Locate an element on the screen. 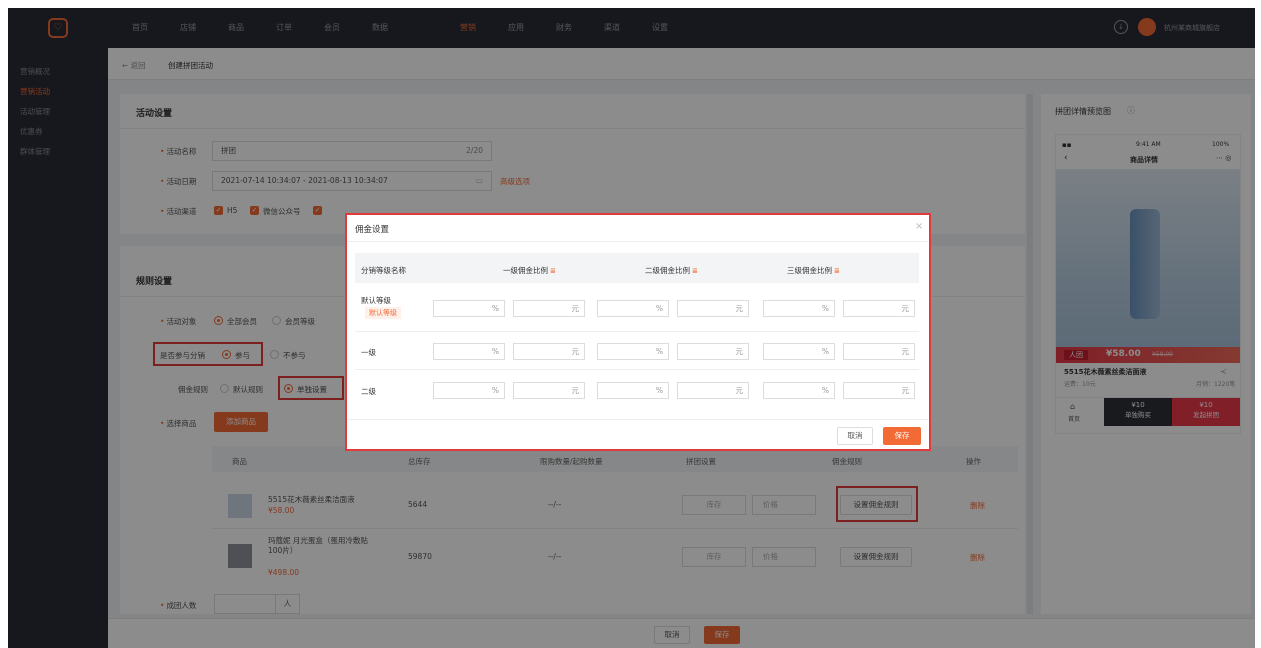 The width and height of the screenshot is (1261, 648). commission-default-radio is located at coordinates (224, 388).